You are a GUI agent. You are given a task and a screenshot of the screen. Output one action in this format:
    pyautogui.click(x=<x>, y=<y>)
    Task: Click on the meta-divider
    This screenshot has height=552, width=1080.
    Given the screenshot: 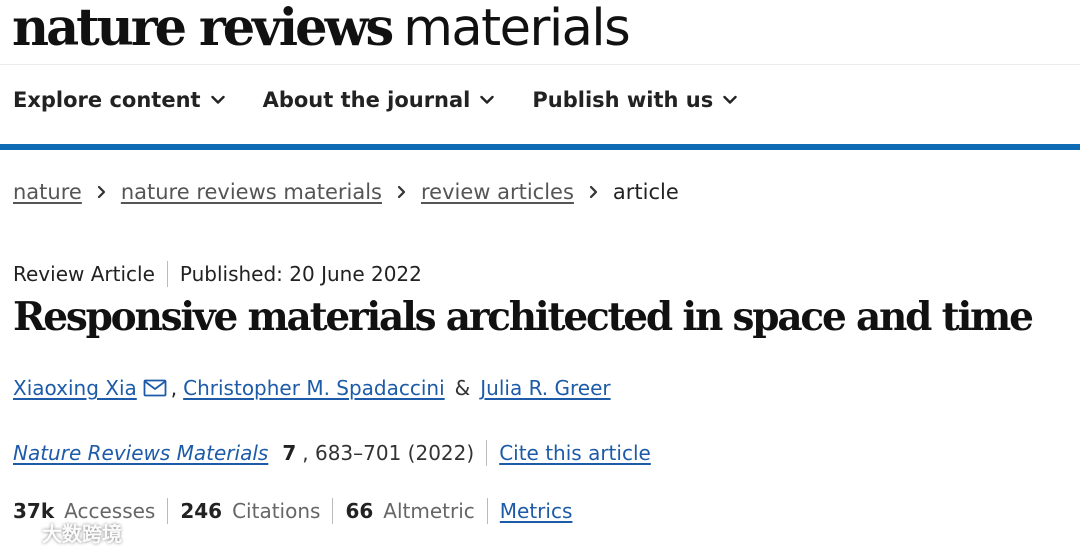 What is the action you would take?
    pyautogui.click(x=167, y=274)
    